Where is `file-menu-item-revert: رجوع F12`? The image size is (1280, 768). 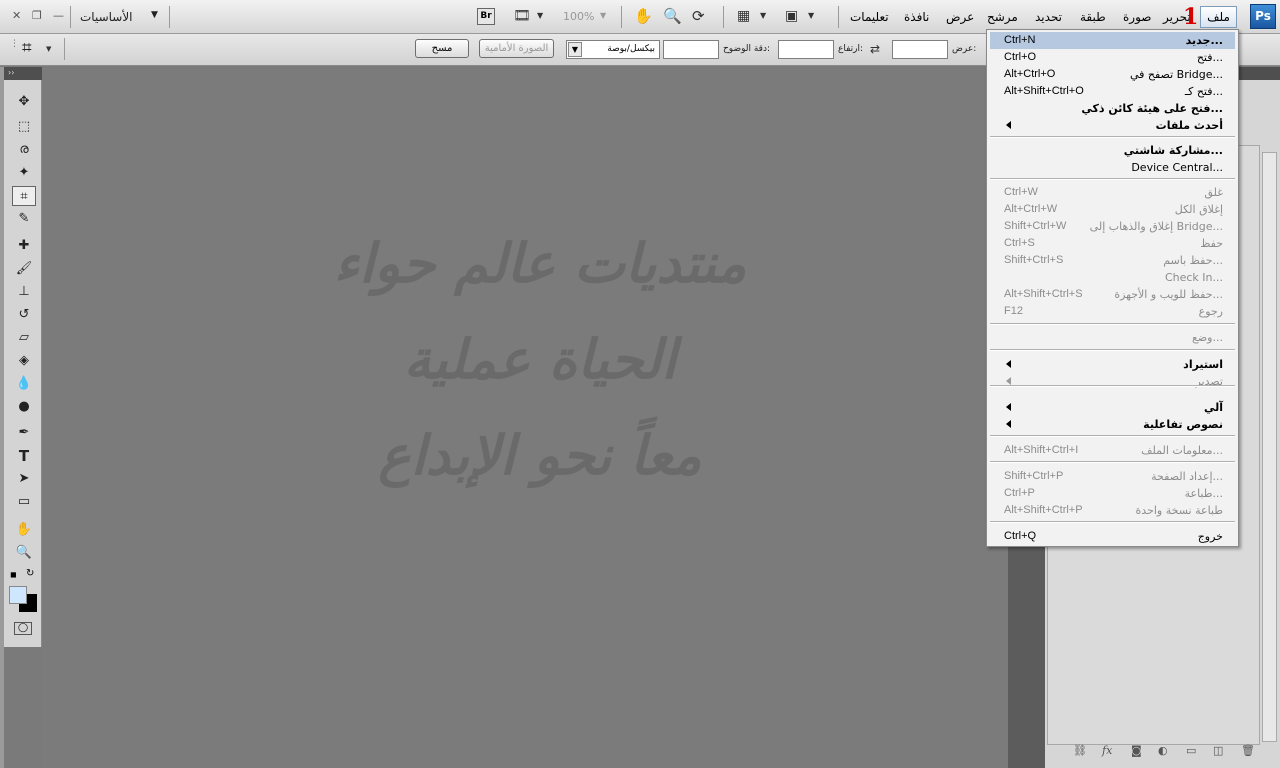
file-menu-item-revert: رجوع F12 is located at coordinates (1112, 311).